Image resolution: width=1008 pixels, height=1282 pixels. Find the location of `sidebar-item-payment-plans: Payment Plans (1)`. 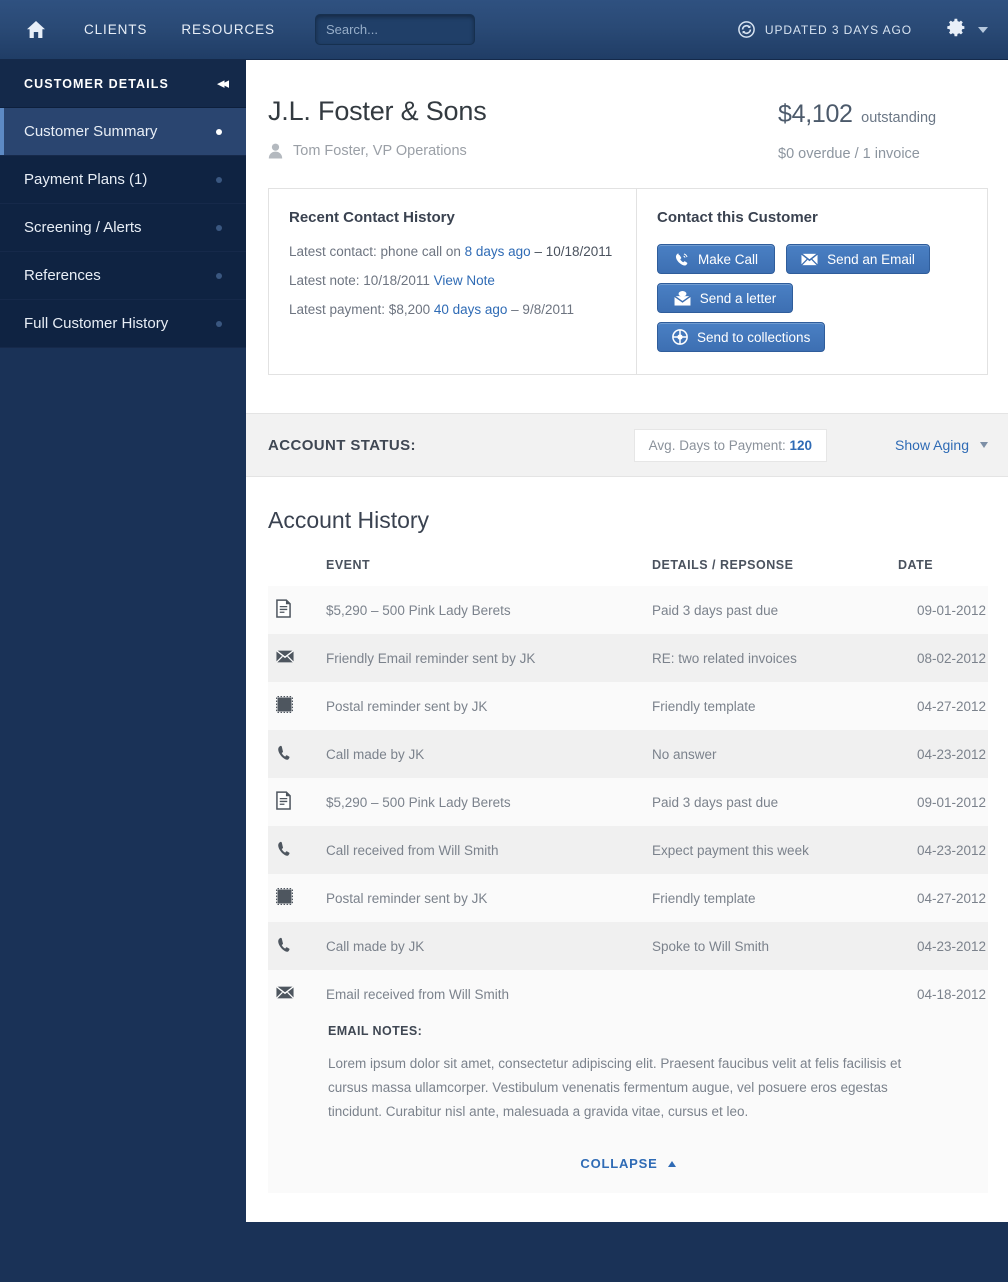

sidebar-item-payment-plans: Payment Plans (1) is located at coordinates (123, 180).